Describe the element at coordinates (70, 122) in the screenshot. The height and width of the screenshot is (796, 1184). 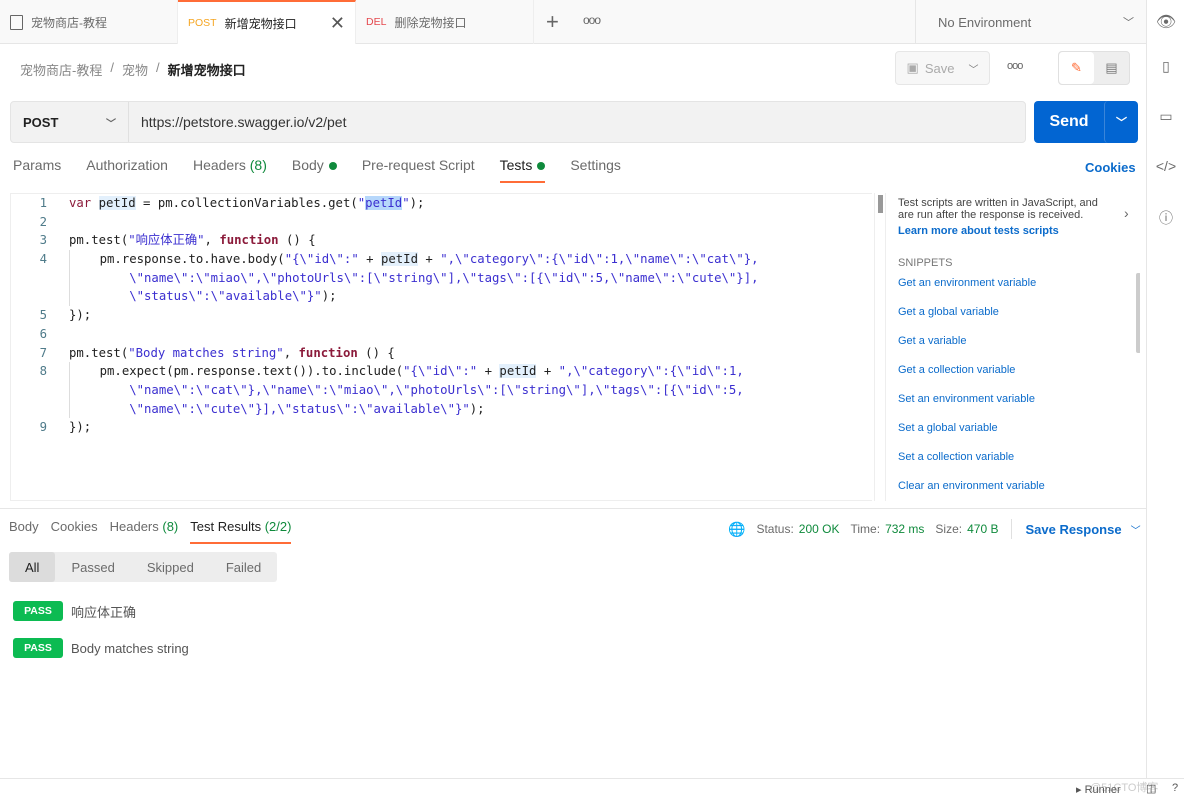
I see `method-select: POST ﹀` at that location.